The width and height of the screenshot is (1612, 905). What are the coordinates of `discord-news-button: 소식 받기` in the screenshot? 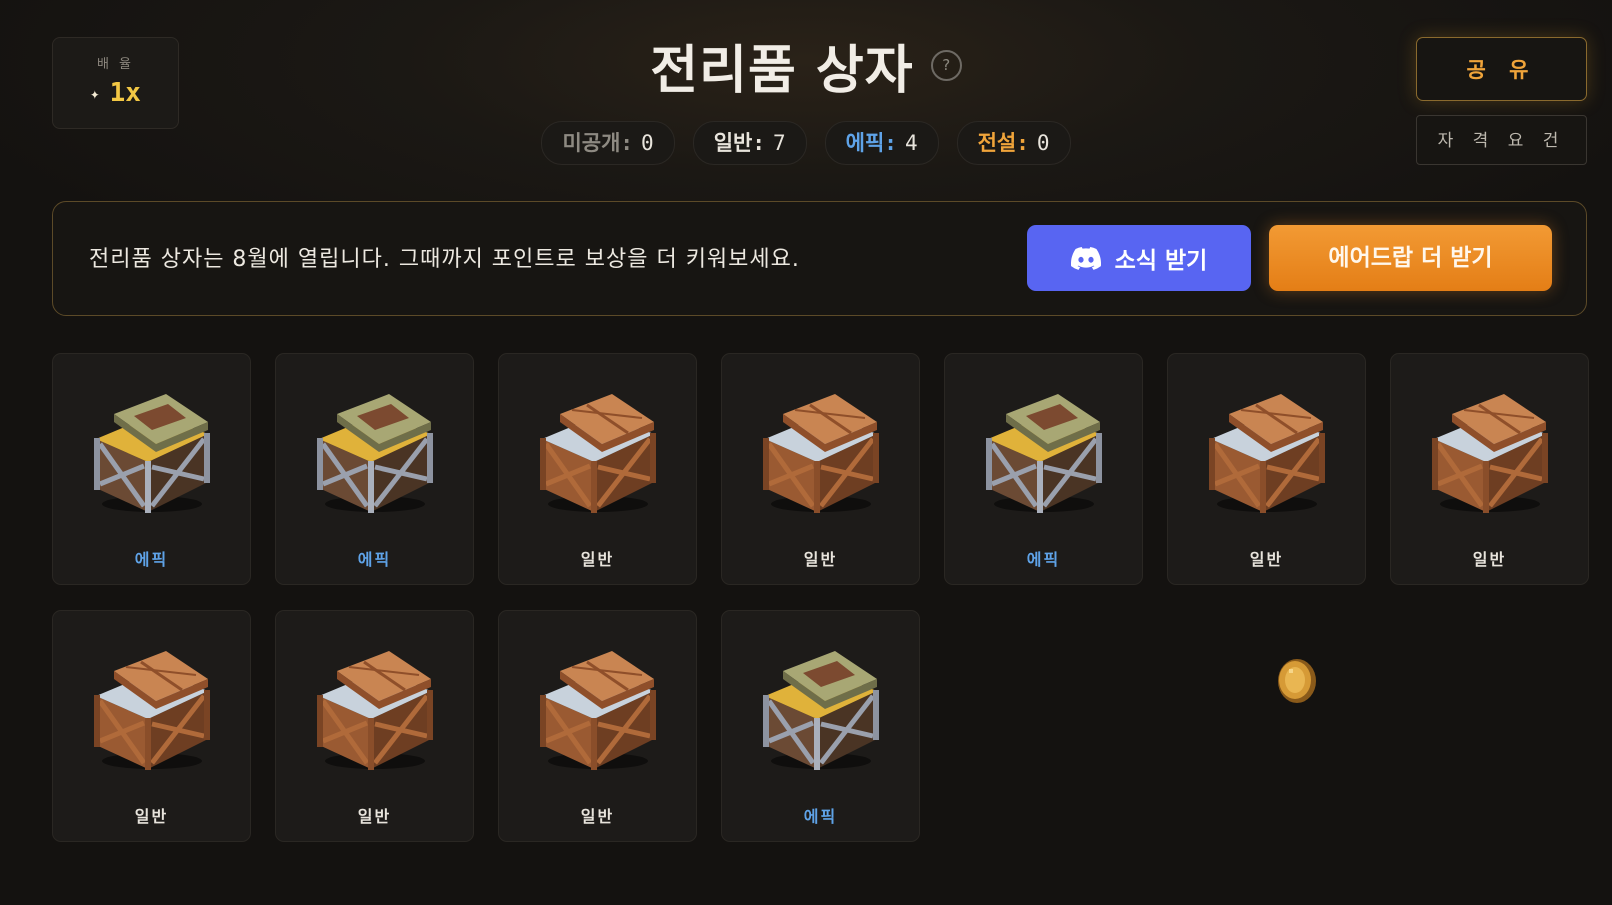 It's located at (1139, 258).